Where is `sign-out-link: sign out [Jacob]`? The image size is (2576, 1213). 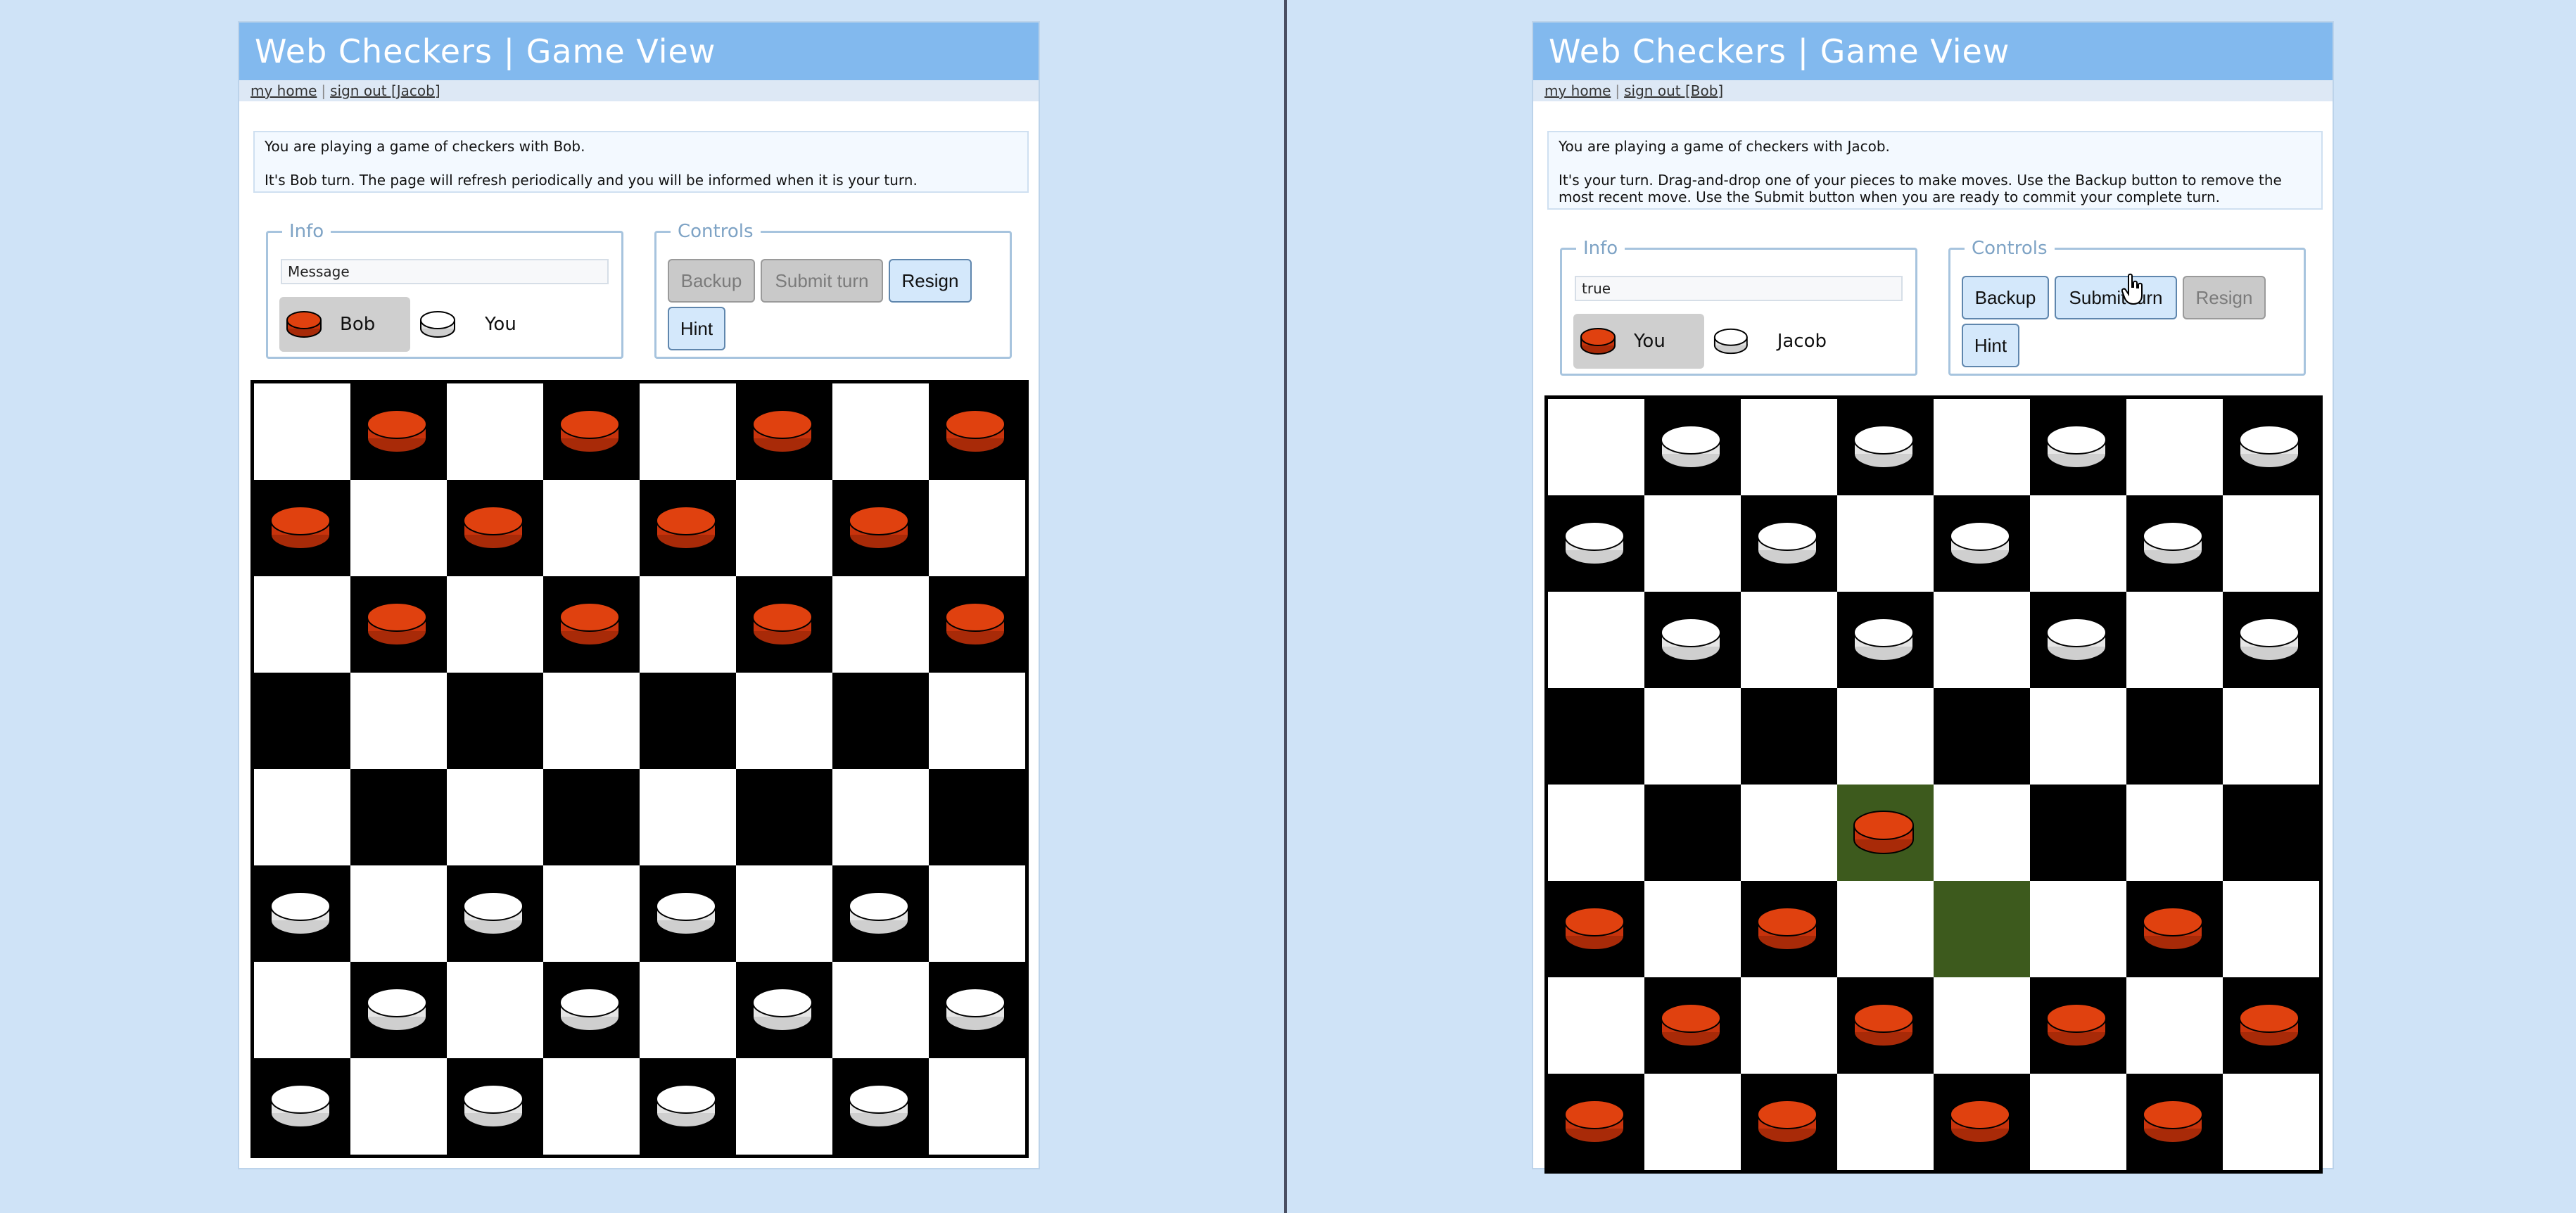
sign-out-link: sign out [Jacob] is located at coordinates (385, 90).